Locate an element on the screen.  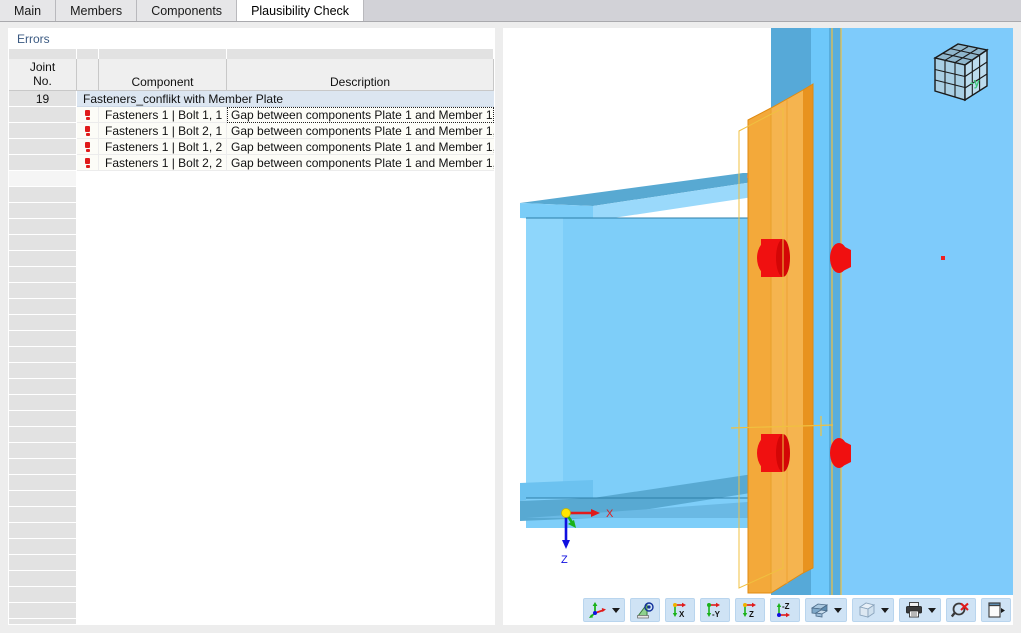
perspective-group is located at coordinates (645, 610).